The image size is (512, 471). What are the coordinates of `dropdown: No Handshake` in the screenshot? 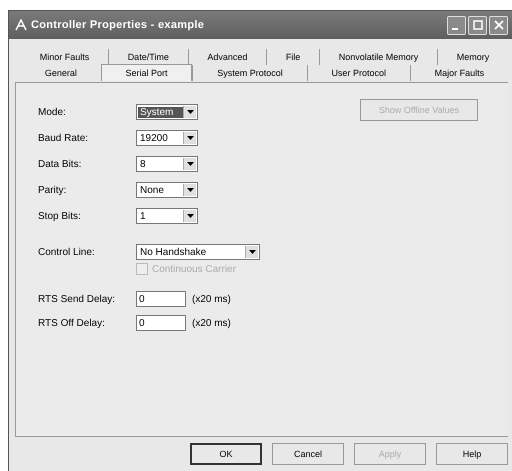 It's located at (198, 252).